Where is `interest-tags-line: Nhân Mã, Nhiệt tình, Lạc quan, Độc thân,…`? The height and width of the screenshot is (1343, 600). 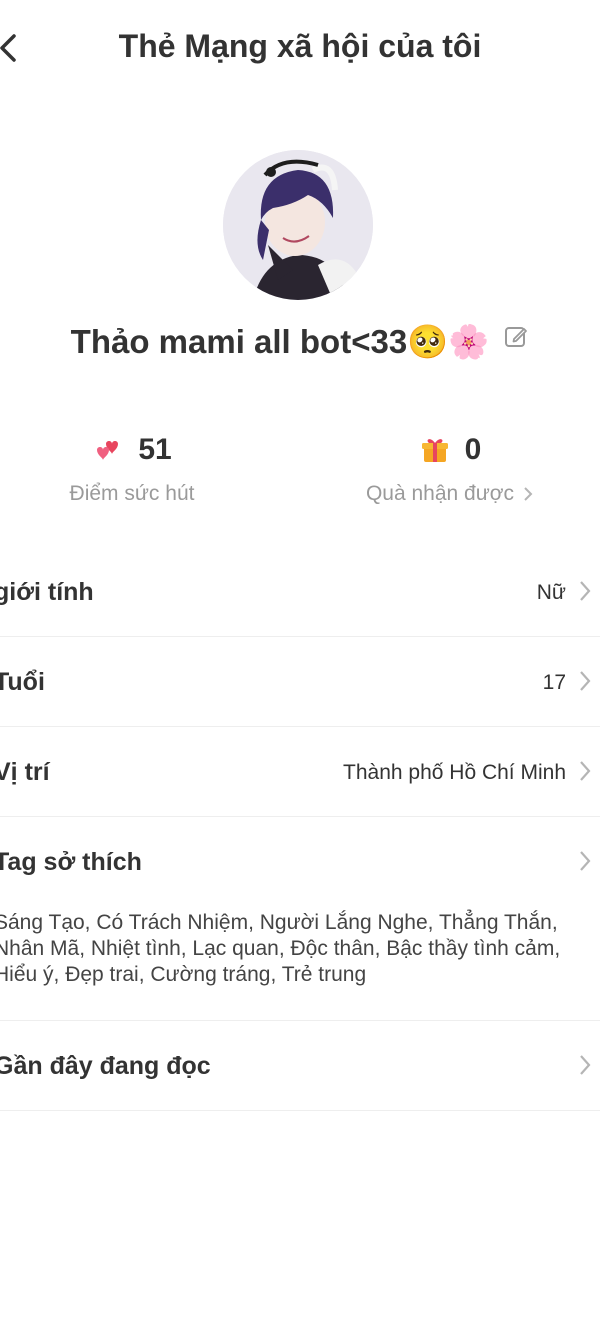
interest-tags-line: Nhân Mã, Nhiệt tình, Lạc quan, Độc thân,… is located at coordinates (280, 948).